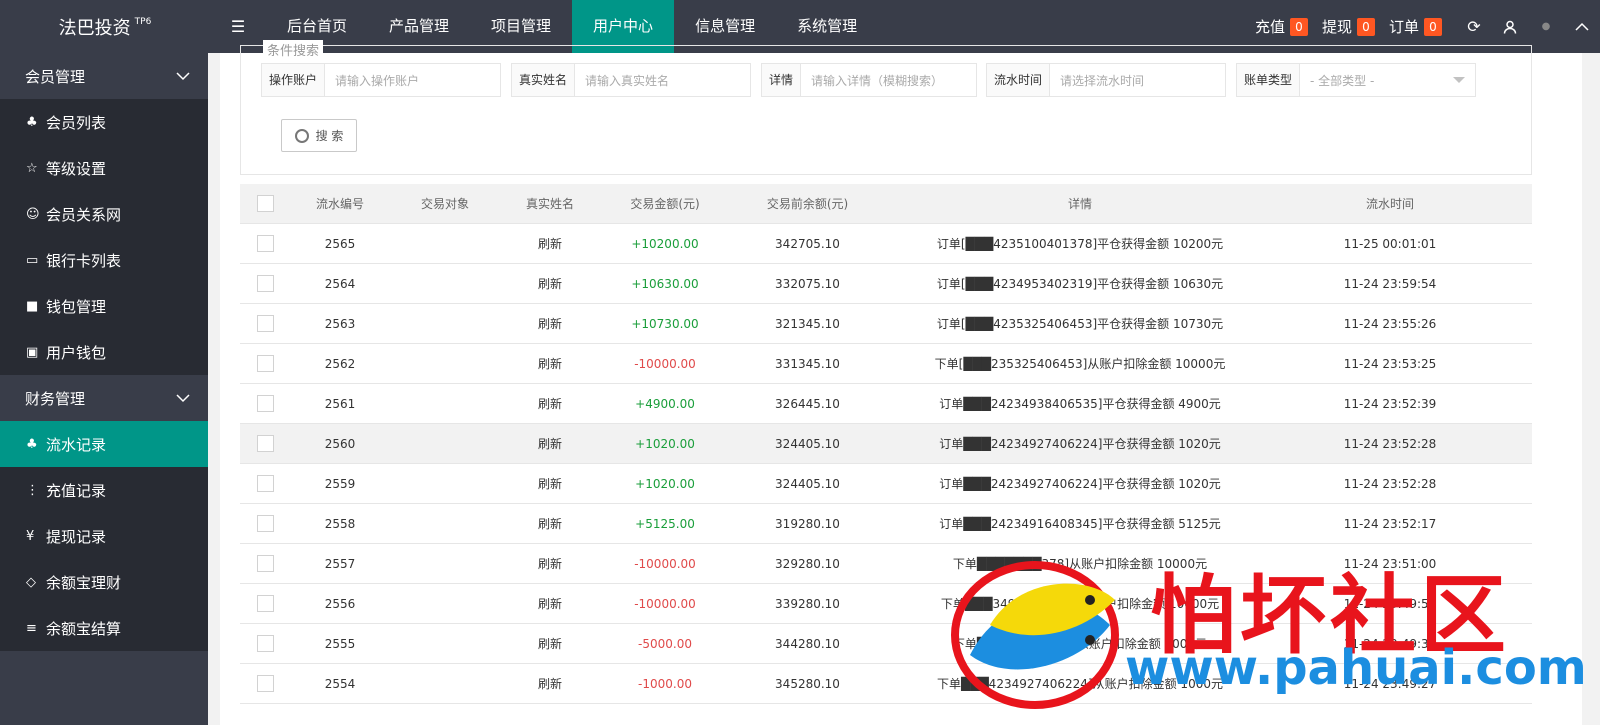 This screenshot has width=1600, height=725. Describe the element at coordinates (32, 168) in the screenshot. I see `star-icon: ☆` at that location.